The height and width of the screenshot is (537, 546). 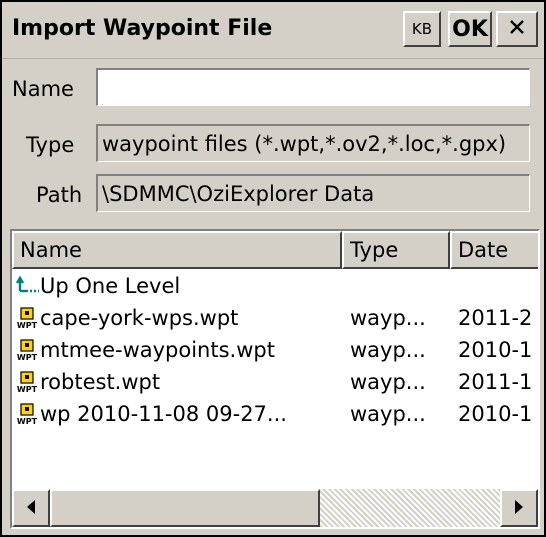 What do you see at coordinates (494, 250) in the screenshot?
I see `column-header-date: Date` at bounding box center [494, 250].